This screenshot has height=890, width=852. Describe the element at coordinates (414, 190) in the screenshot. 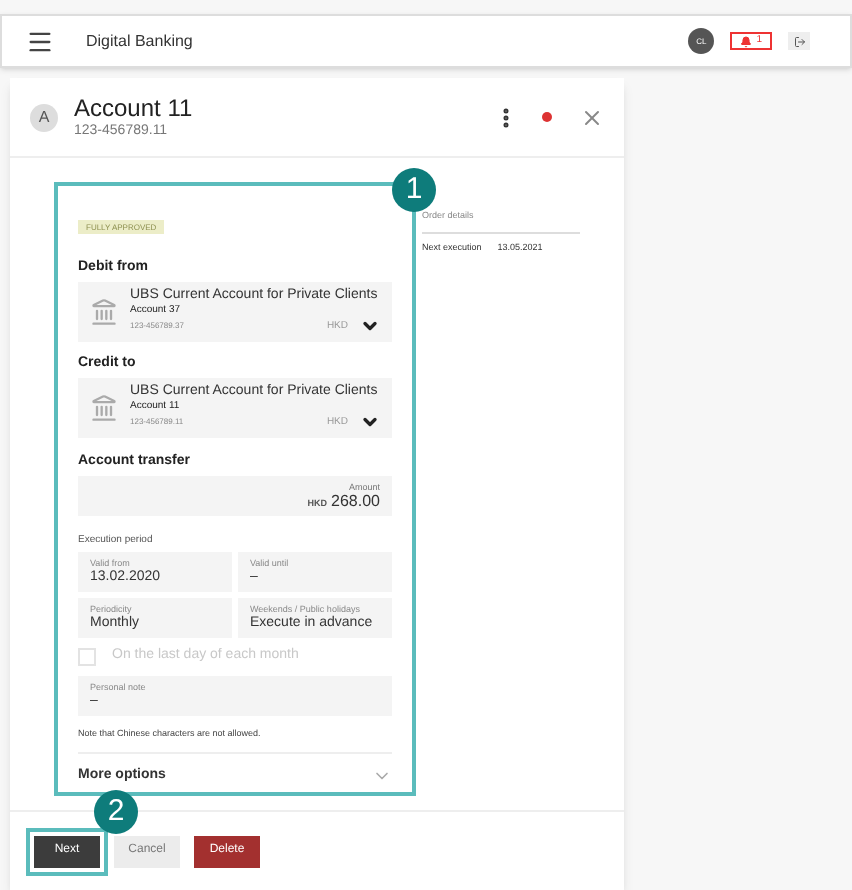

I see `step-number-badge: 1` at that location.